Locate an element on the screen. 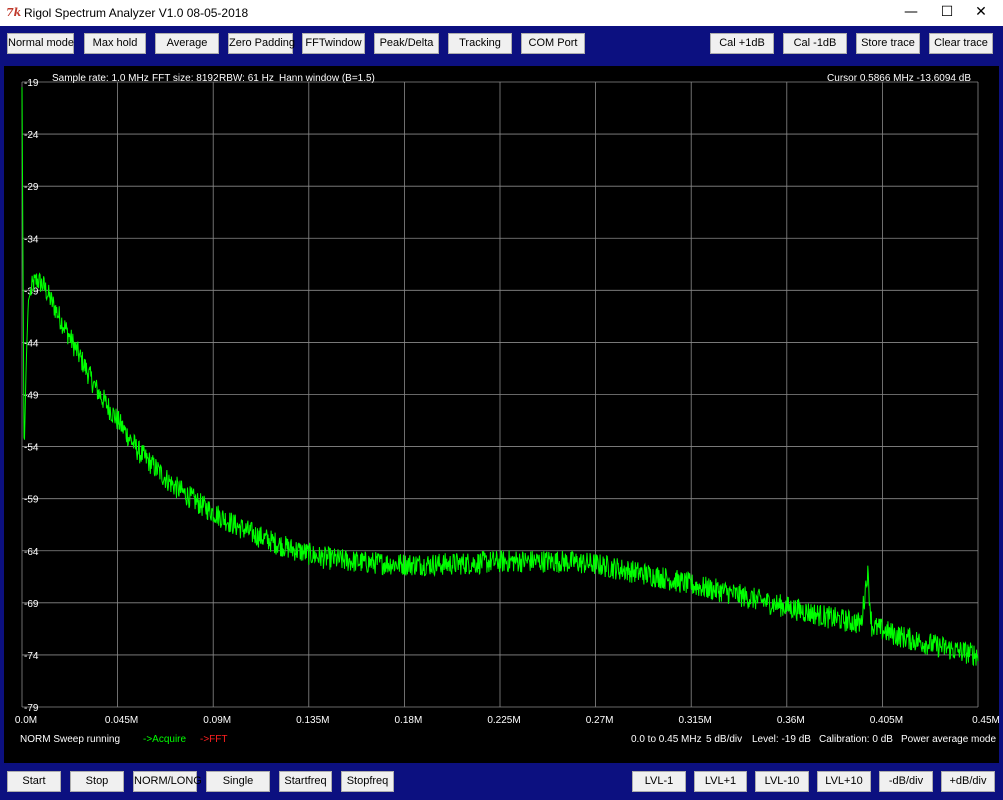  rbw-label: RBW: 61 Hz is located at coordinates (246, 78).